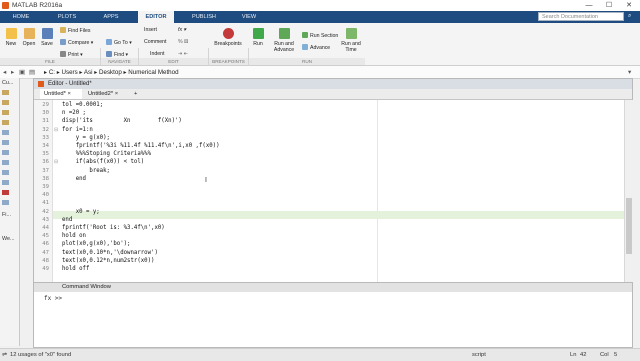 Image resolution: width=640 pixels, height=361 pixels. I want to click on run-and-advance-button: Run and Advance, so click(284, 40).